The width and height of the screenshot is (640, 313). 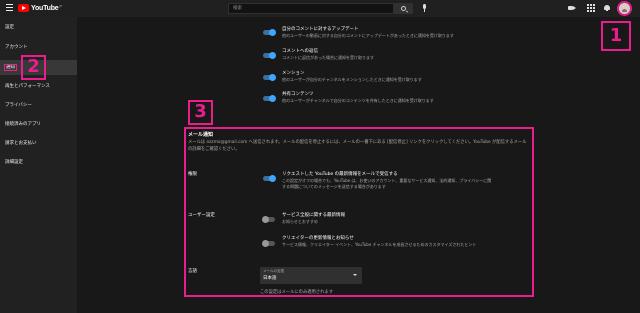 I want to click on setting-title: 自分のコメントに対するアップデート, so click(x=320, y=29).